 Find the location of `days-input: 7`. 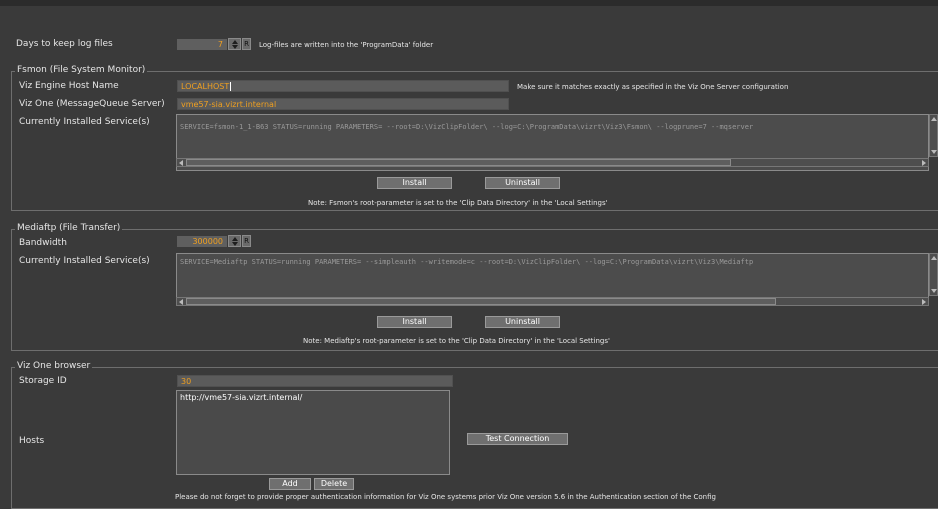

days-input: 7 is located at coordinates (202, 44).